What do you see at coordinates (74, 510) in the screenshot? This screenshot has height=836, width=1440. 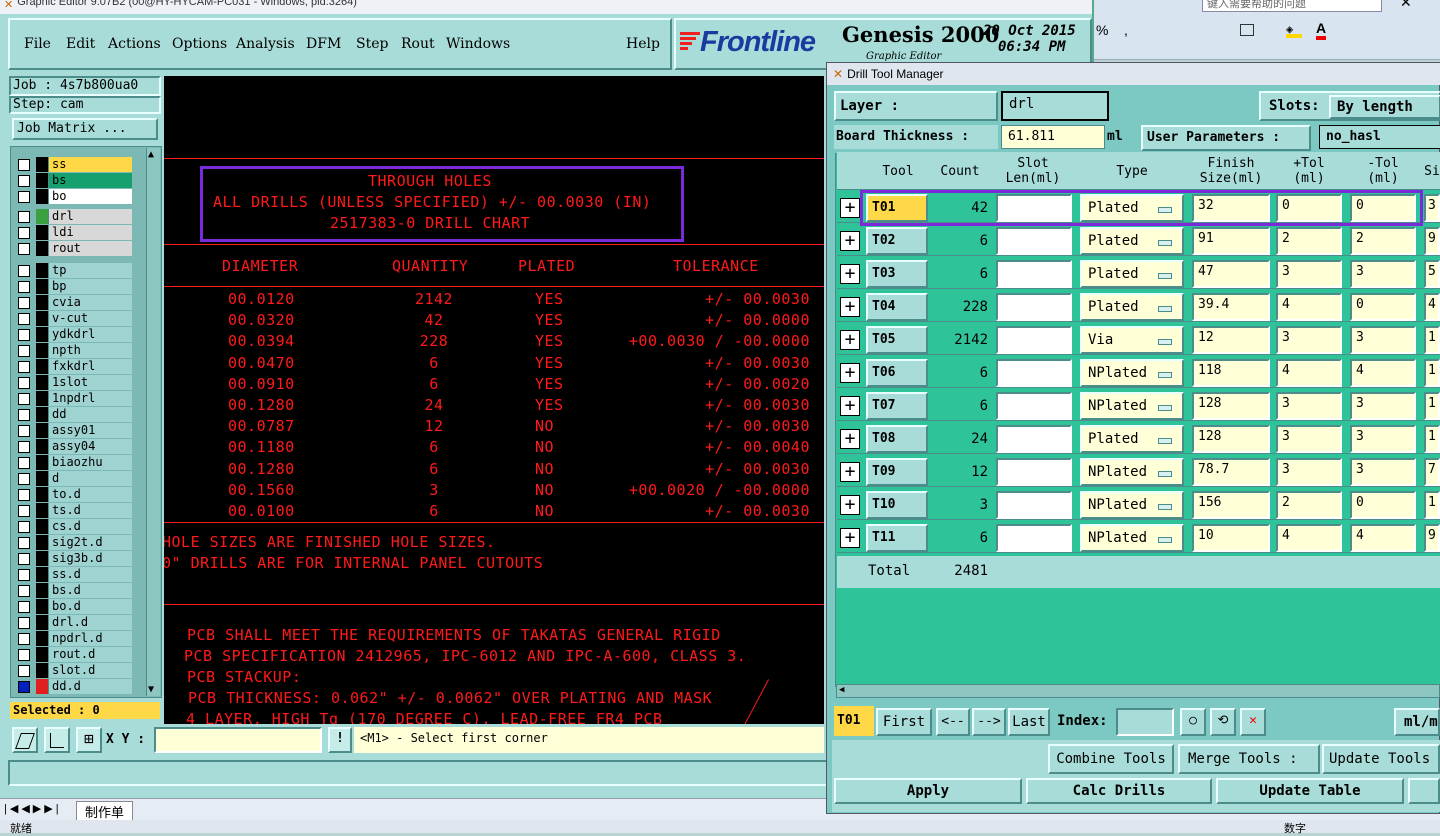 I see `layer-row: ts.d` at bounding box center [74, 510].